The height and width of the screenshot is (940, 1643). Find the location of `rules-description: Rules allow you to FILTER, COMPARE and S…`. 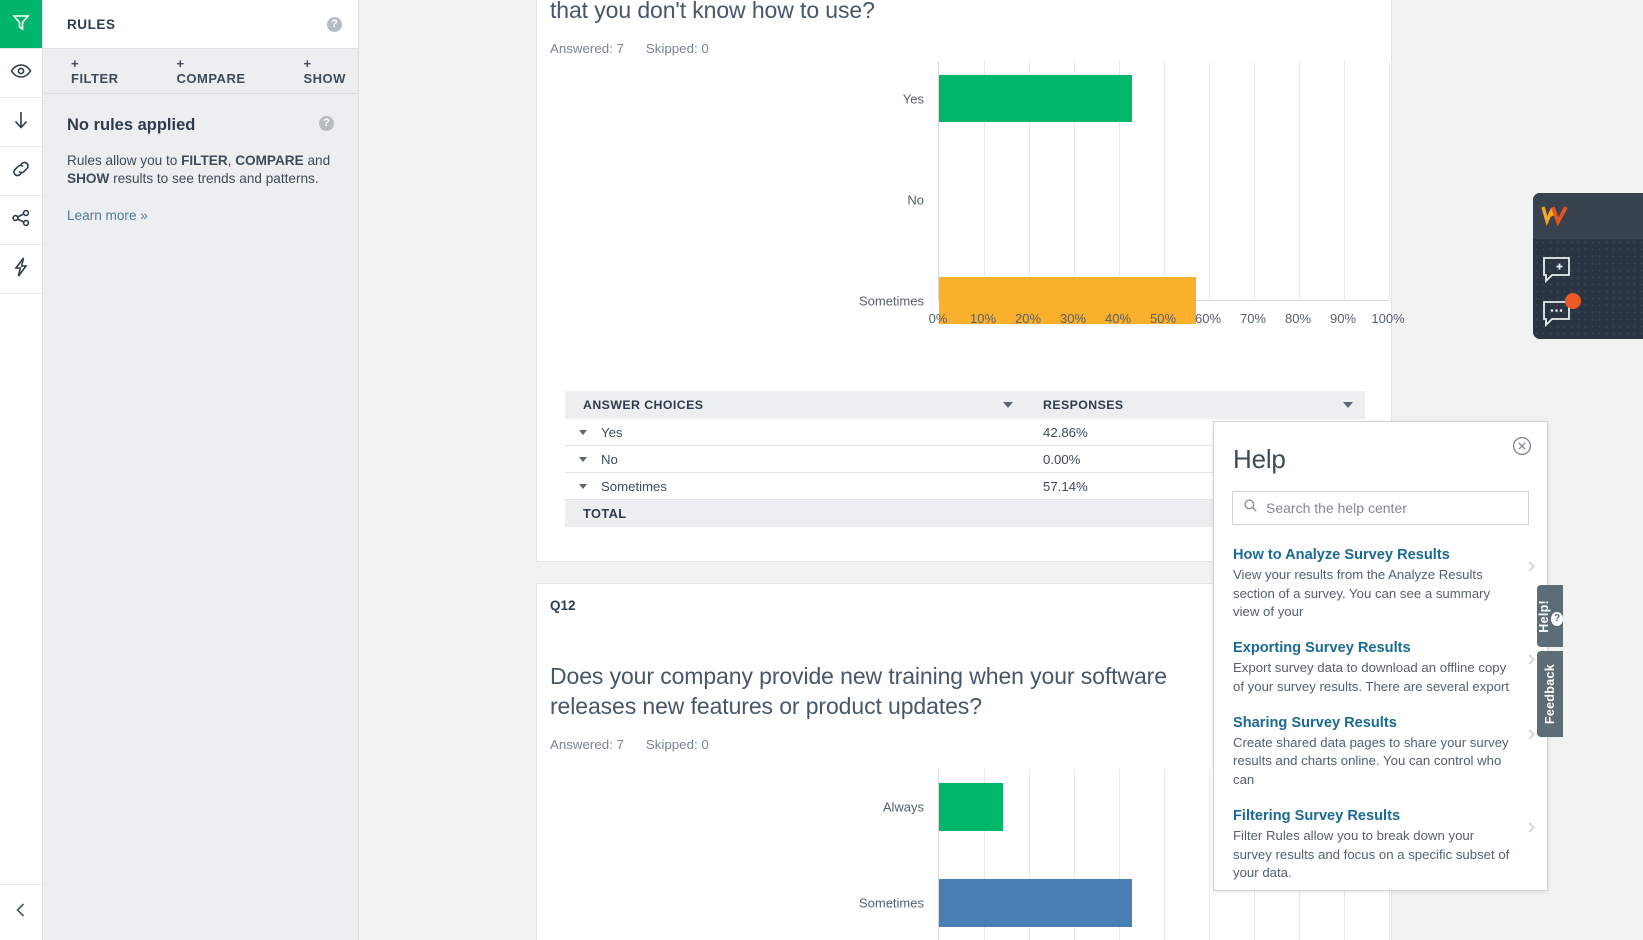

rules-description: Rules allow you to FILTER, COMPARE and S… is located at coordinates (200, 170).